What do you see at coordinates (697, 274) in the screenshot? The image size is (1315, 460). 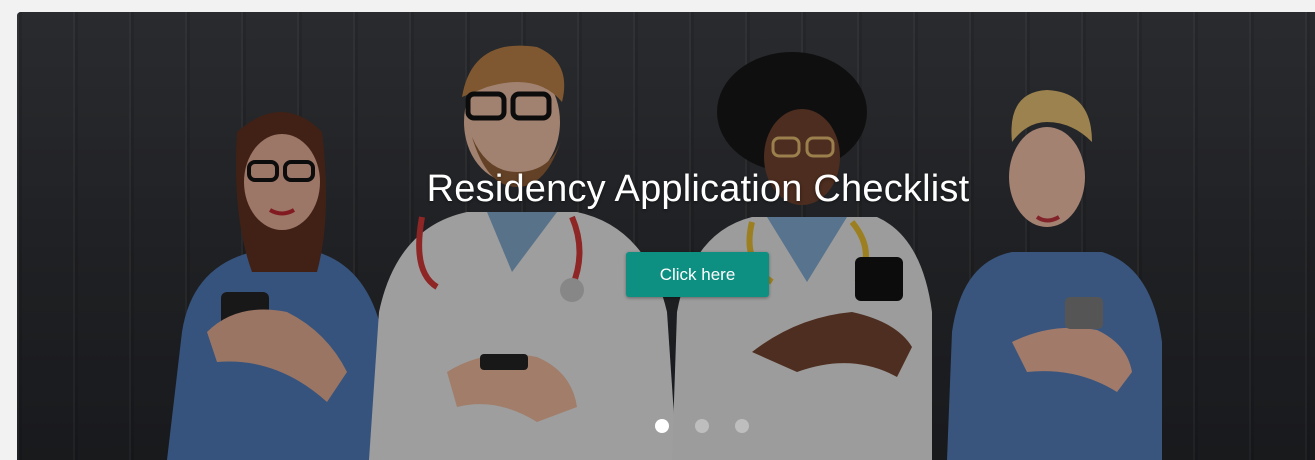 I see `click-here-button: Click here` at bounding box center [697, 274].